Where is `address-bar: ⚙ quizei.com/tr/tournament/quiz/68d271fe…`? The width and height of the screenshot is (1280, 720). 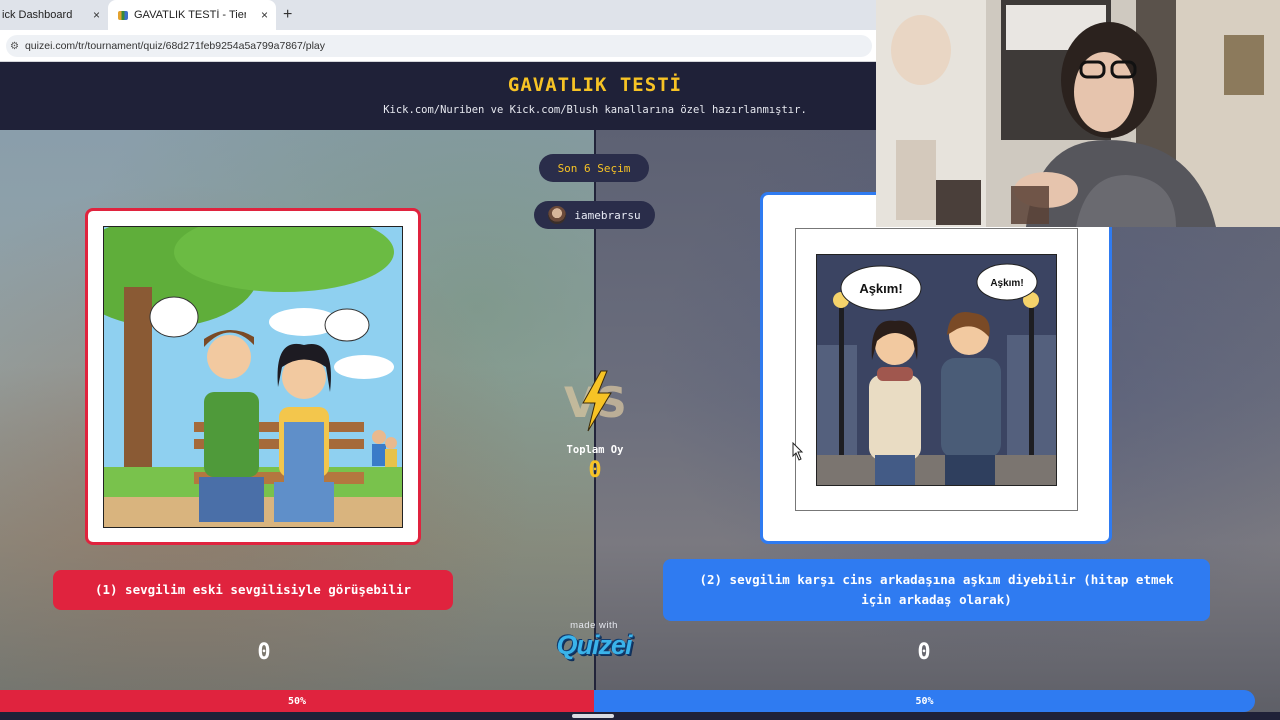
address-bar: ⚙ quizei.com/tr/tournament/quiz/68d271fe… is located at coordinates (438, 46).